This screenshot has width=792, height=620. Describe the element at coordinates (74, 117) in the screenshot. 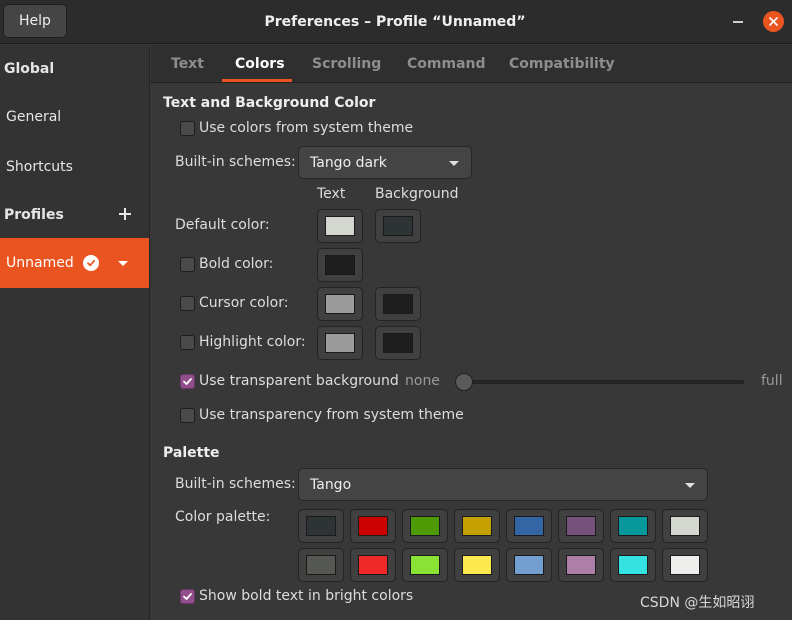

I see `sidebar-item-general: General` at that location.